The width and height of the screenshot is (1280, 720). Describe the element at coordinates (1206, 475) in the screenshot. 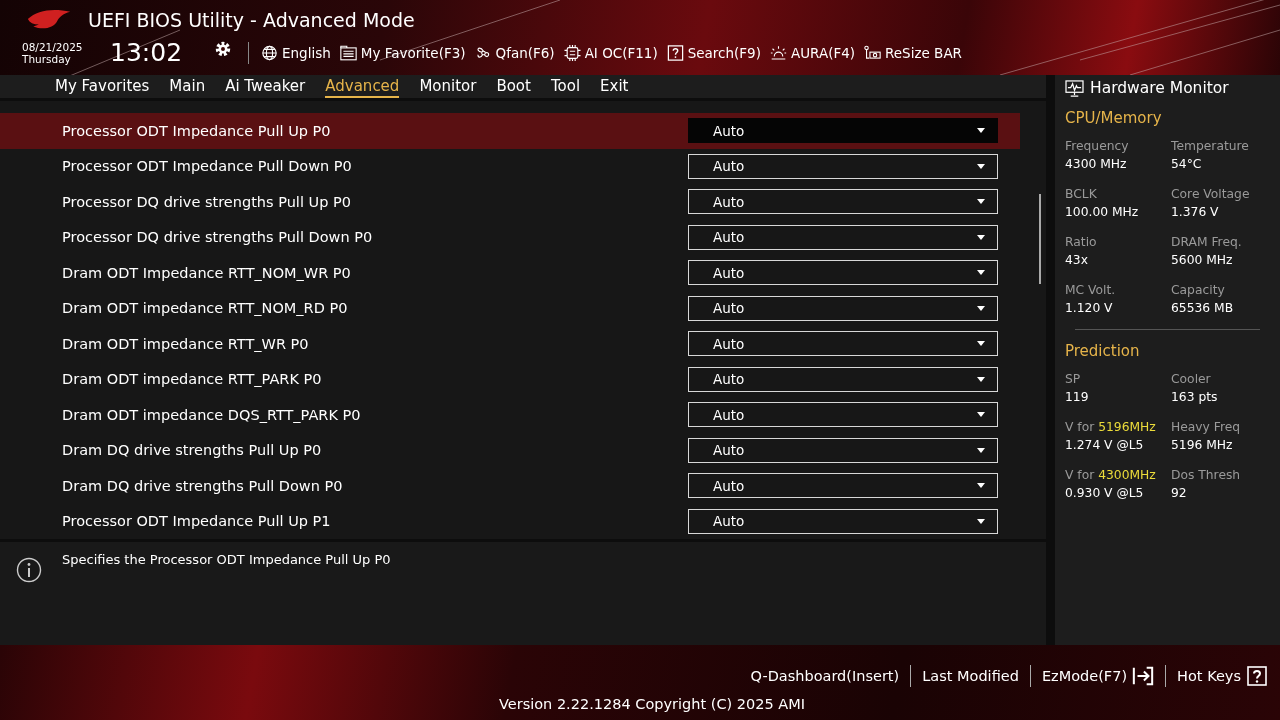

I see `metric-label: Dos Thresh` at that location.